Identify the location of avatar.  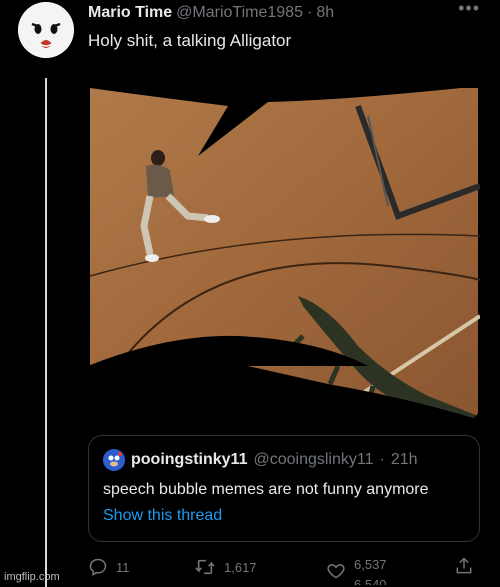
(46, 30).